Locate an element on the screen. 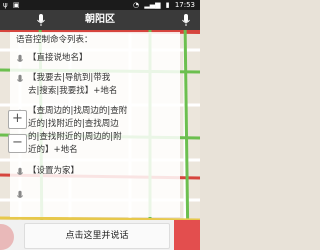 The height and width of the screenshot is (250, 320). notification-icon: ▣ is located at coordinates (16, 5).